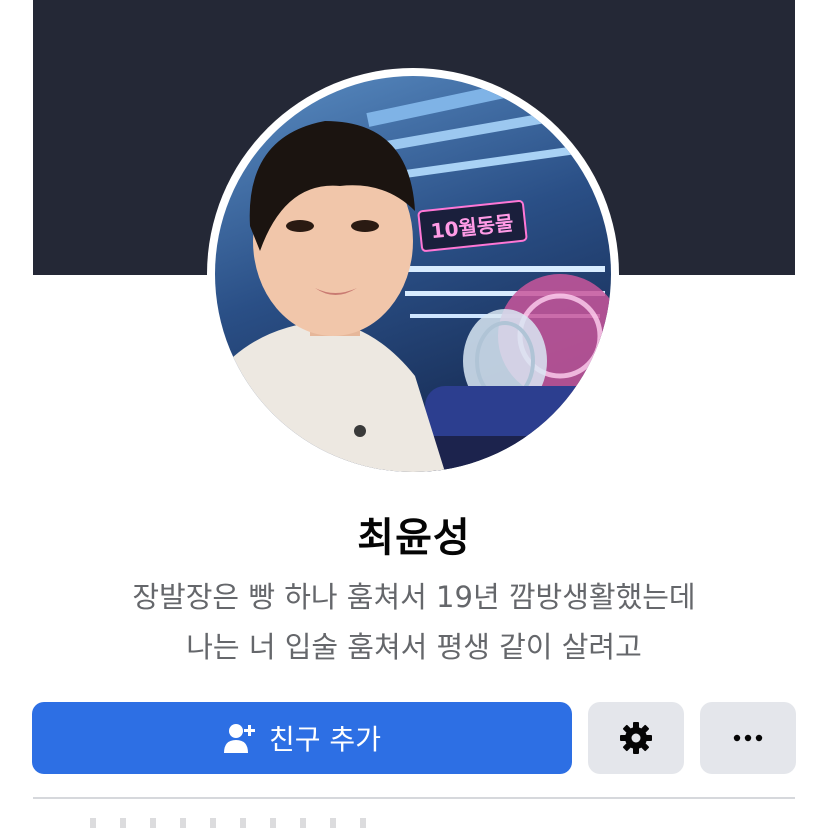  I want to click on more-dots-icon, so click(748, 738).